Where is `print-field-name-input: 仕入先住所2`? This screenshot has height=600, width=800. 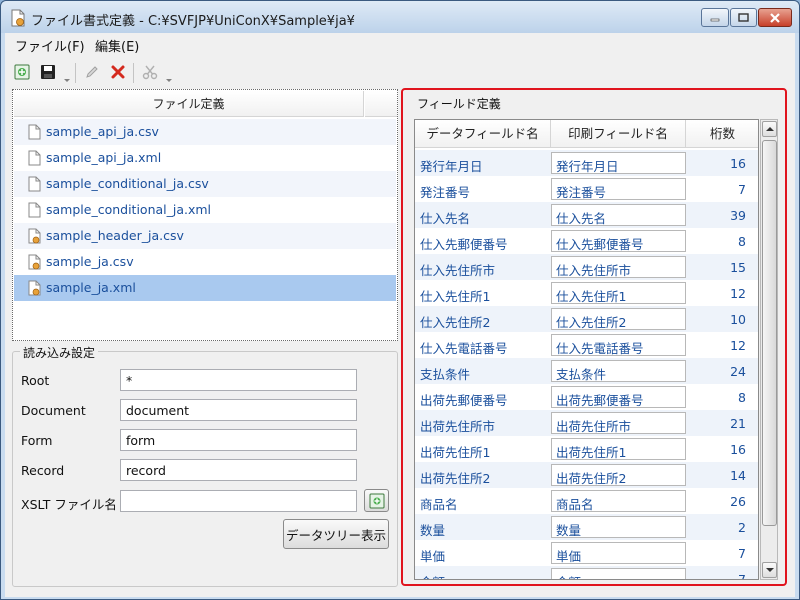
print-field-name-input: 仕入先住所2 is located at coordinates (618, 319).